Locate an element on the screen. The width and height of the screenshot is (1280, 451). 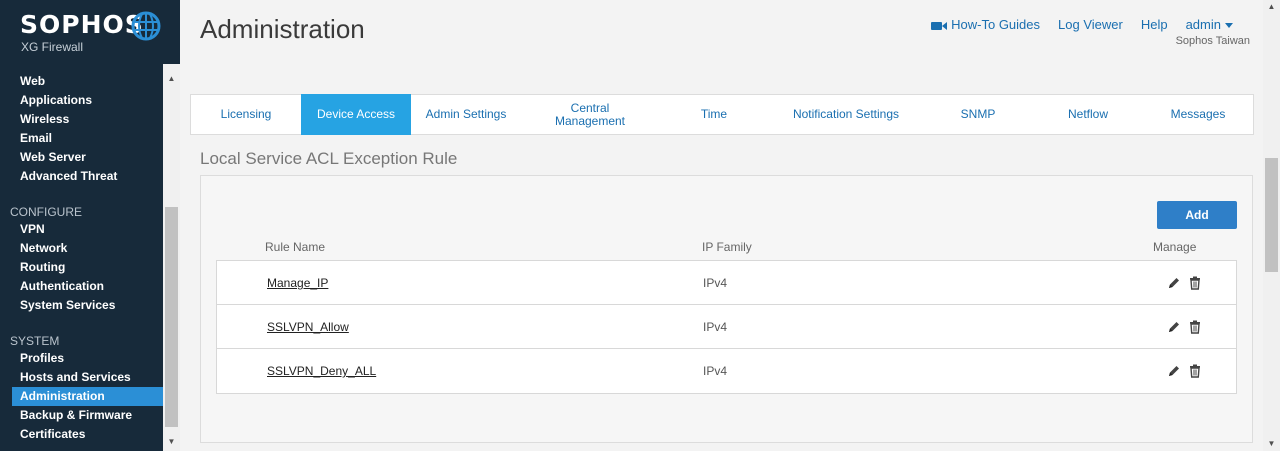
brand-name: SOPHOS is located at coordinates (82, 24).